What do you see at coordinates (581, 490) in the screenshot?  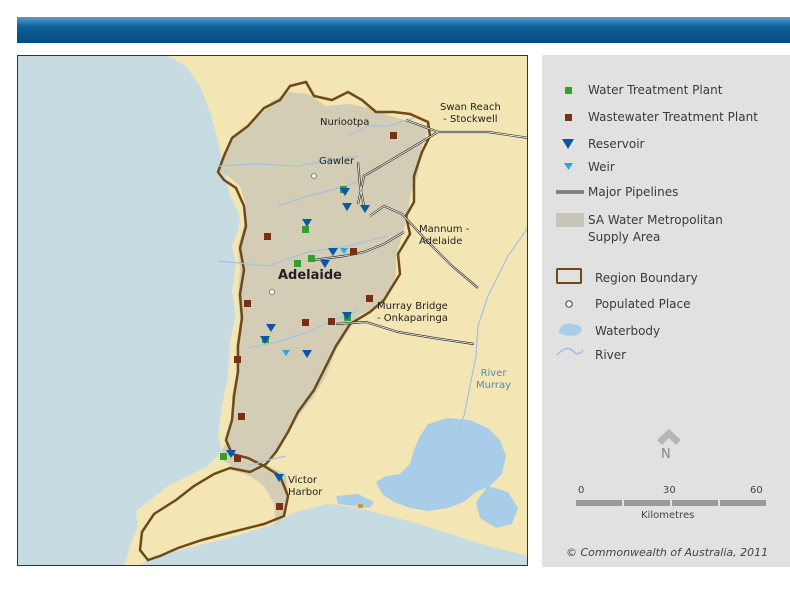 I see `scale-tick-0: 0` at bounding box center [581, 490].